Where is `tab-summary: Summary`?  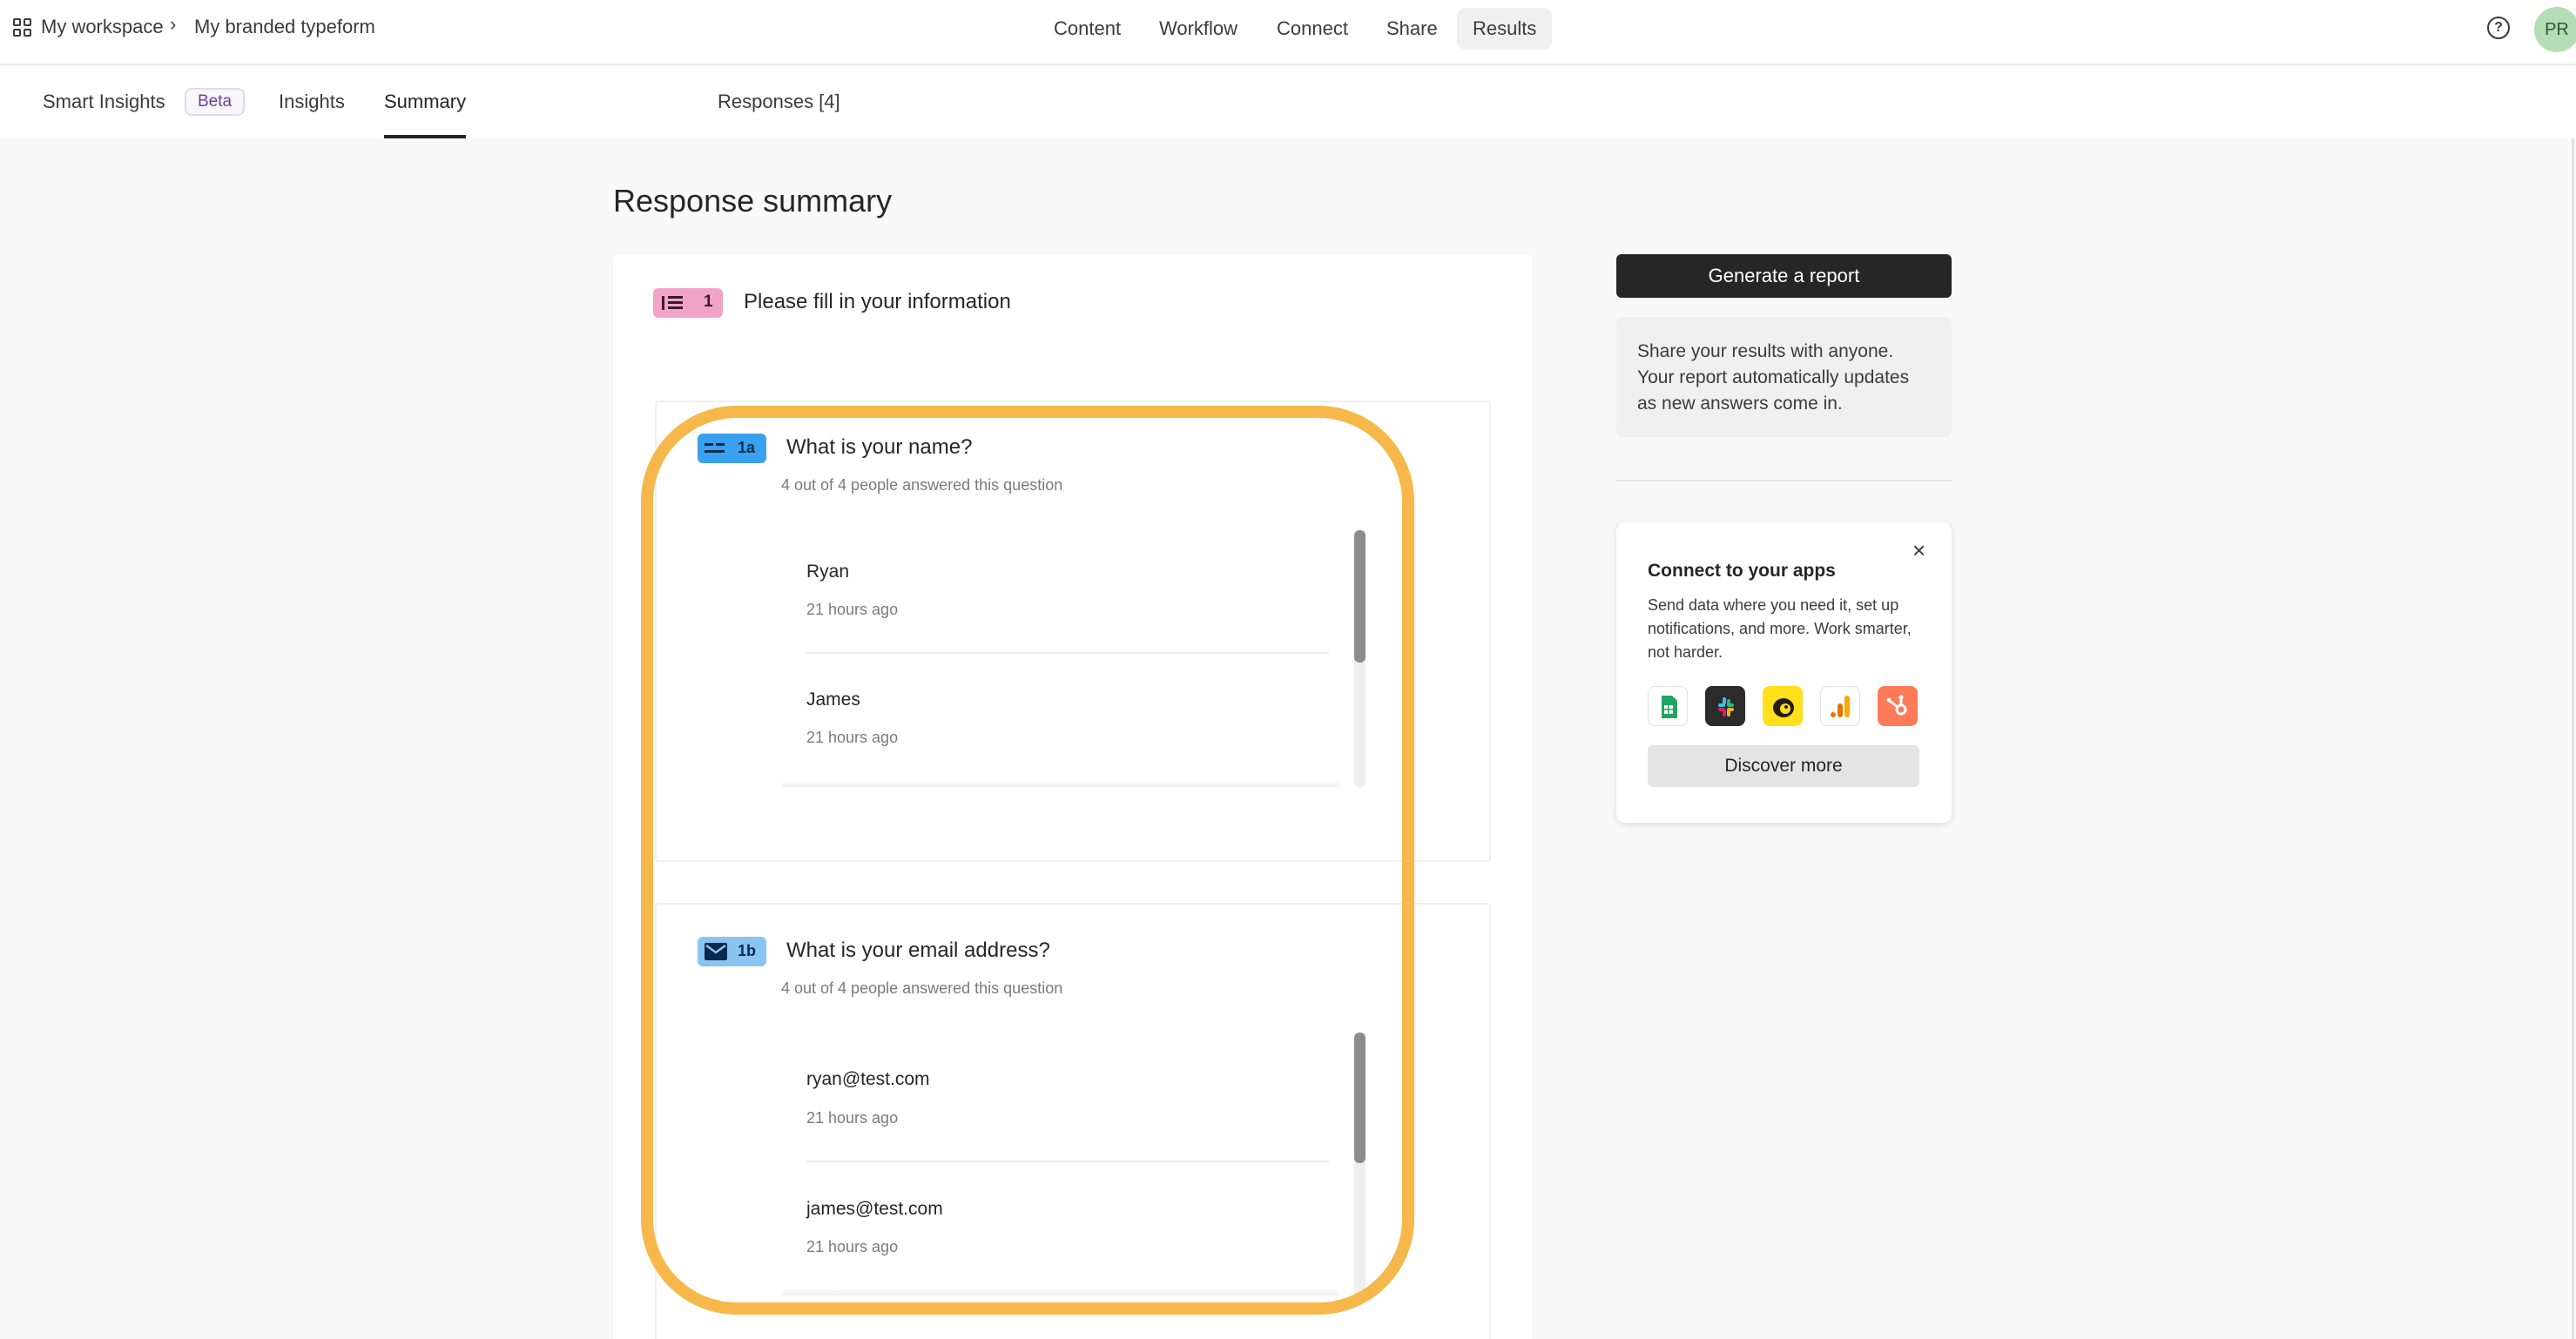
tab-summary: Summary is located at coordinates (425, 102).